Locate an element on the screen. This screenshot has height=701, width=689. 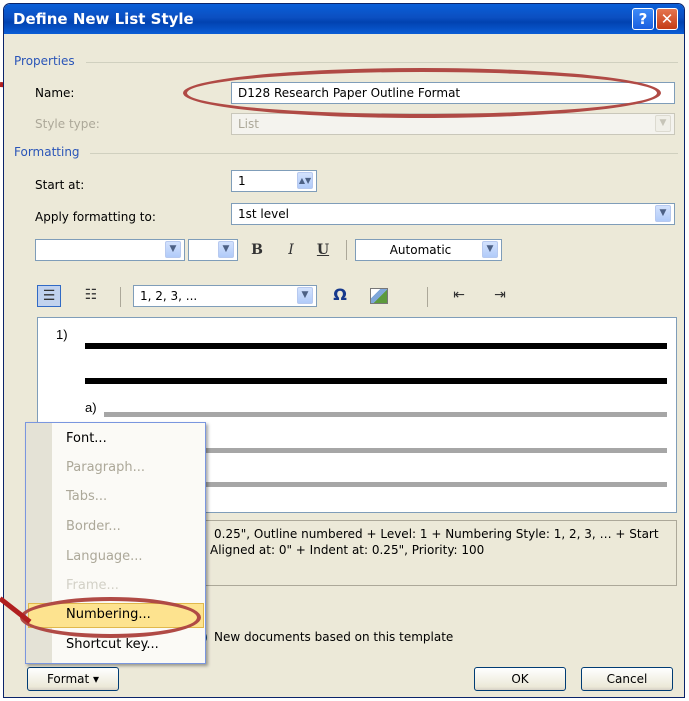
bold-button: B is located at coordinates (257, 250).